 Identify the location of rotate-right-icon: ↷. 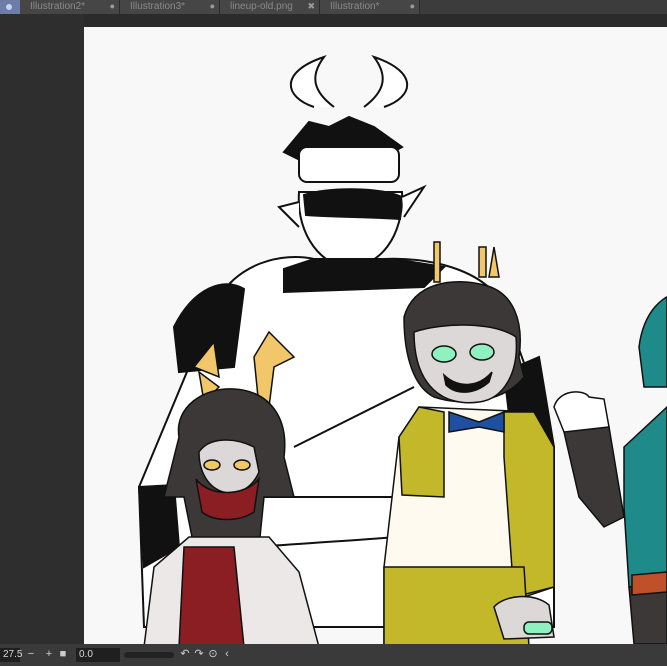
(199, 655).